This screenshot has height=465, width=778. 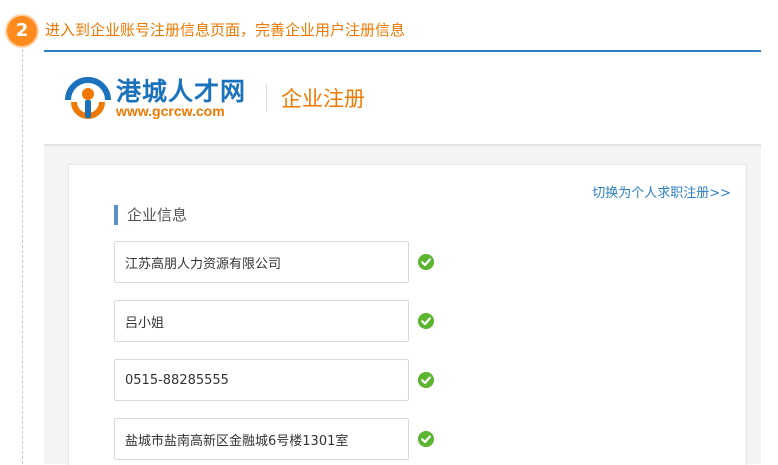 What do you see at coordinates (261, 439) in the screenshot?
I see `address-input` at bounding box center [261, 439].